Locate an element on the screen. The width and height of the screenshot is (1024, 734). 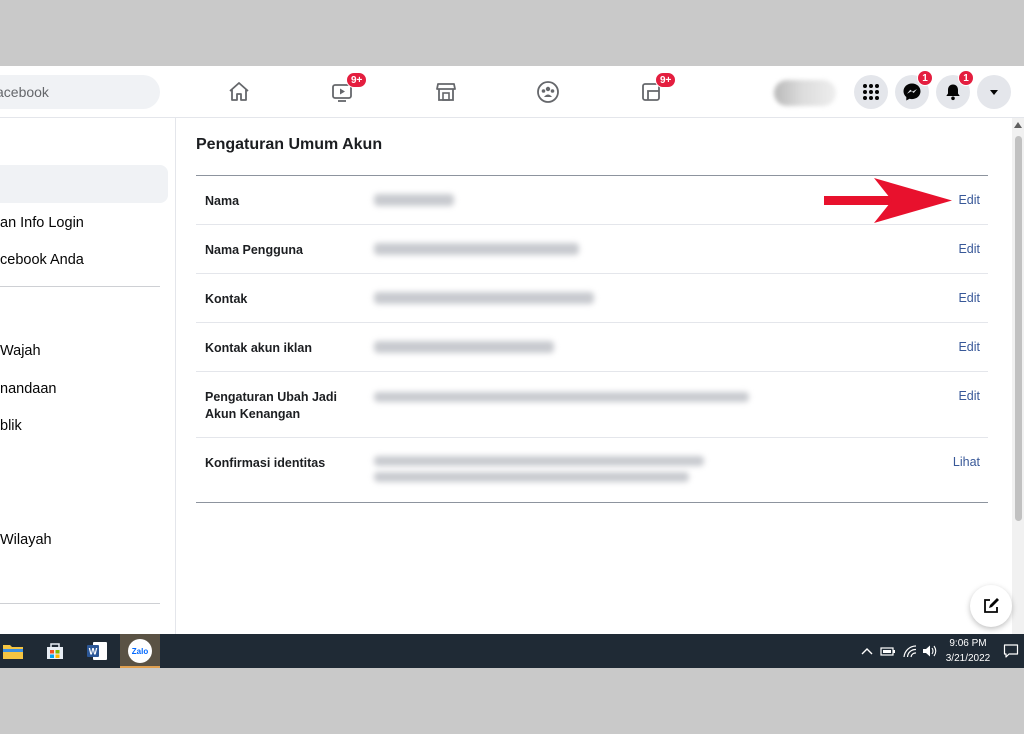
os-taskbar: W Zalo 9:06 PM 3/21/2022 is located at coordinates (512, 651).